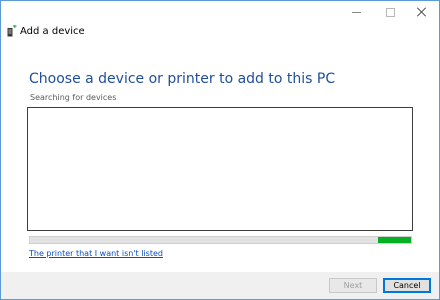 The image size is (440, 300). I want to click on close-icon, so click(422, 12).